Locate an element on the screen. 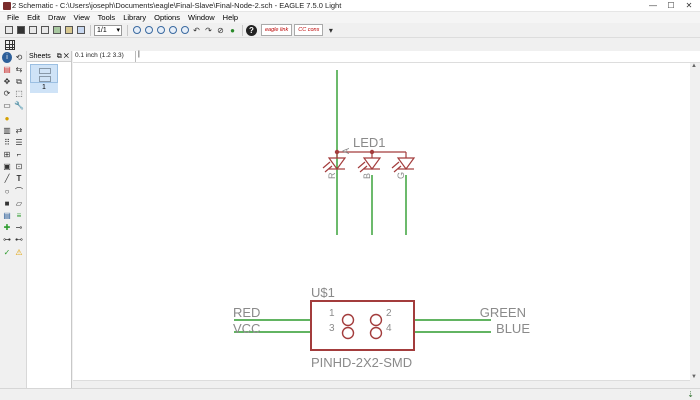 Image resolution: width=700 pixels, height=400 pixels. menu-options: Options is located at coordinates (167, 17).